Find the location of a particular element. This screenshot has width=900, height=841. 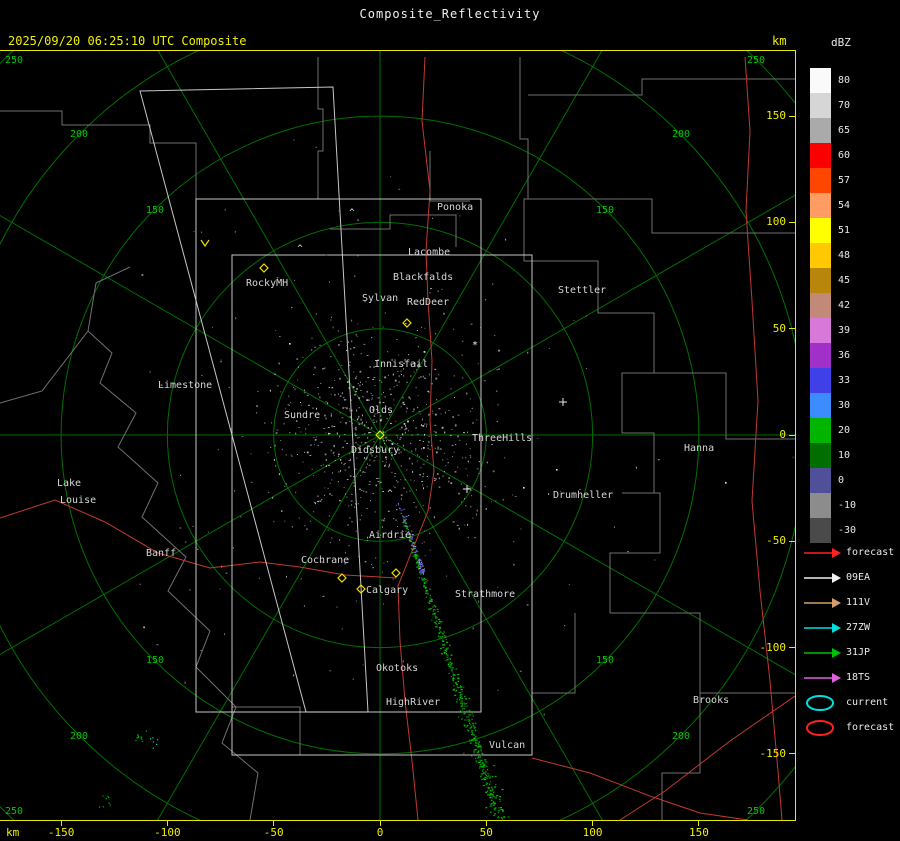

y-axis-tick-label: -100 is located at coordinates (773, 647).